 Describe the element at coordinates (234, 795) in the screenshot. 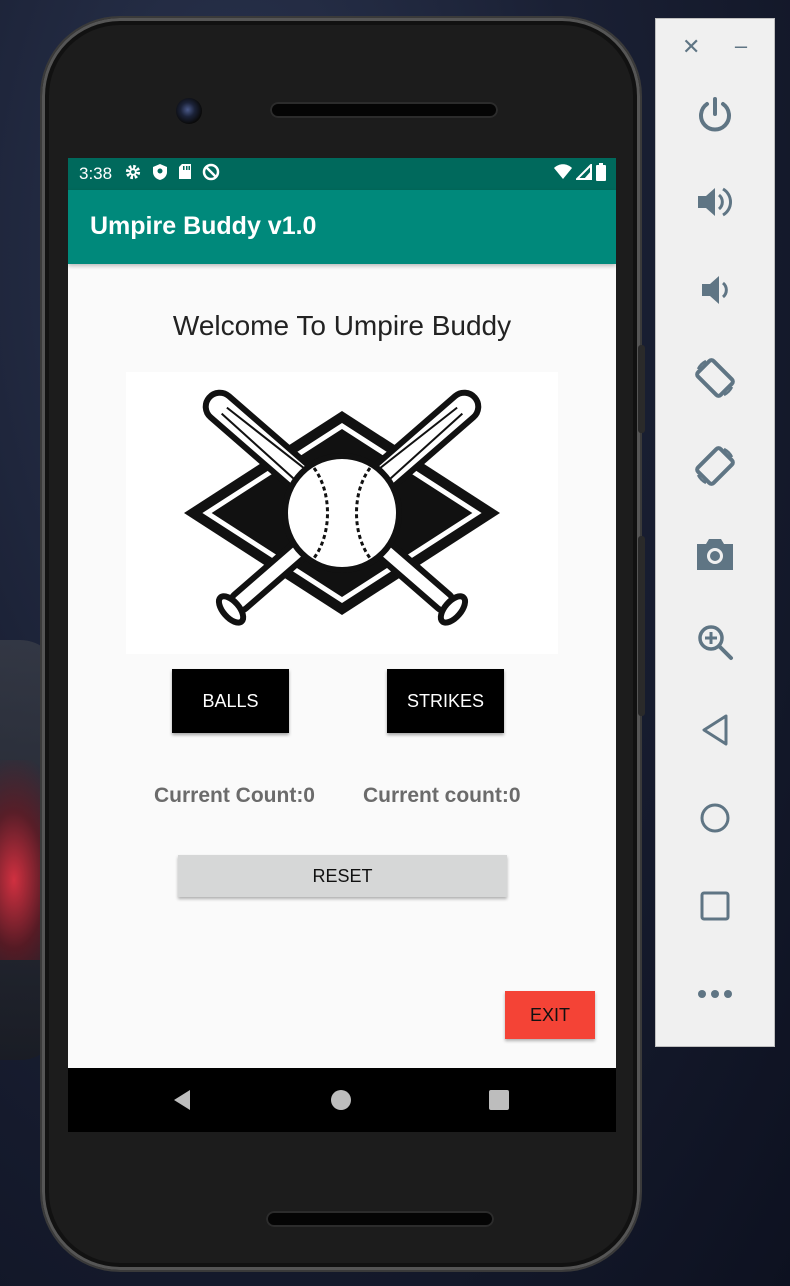

I see `balls-count-label: Current Count:0` at that location.